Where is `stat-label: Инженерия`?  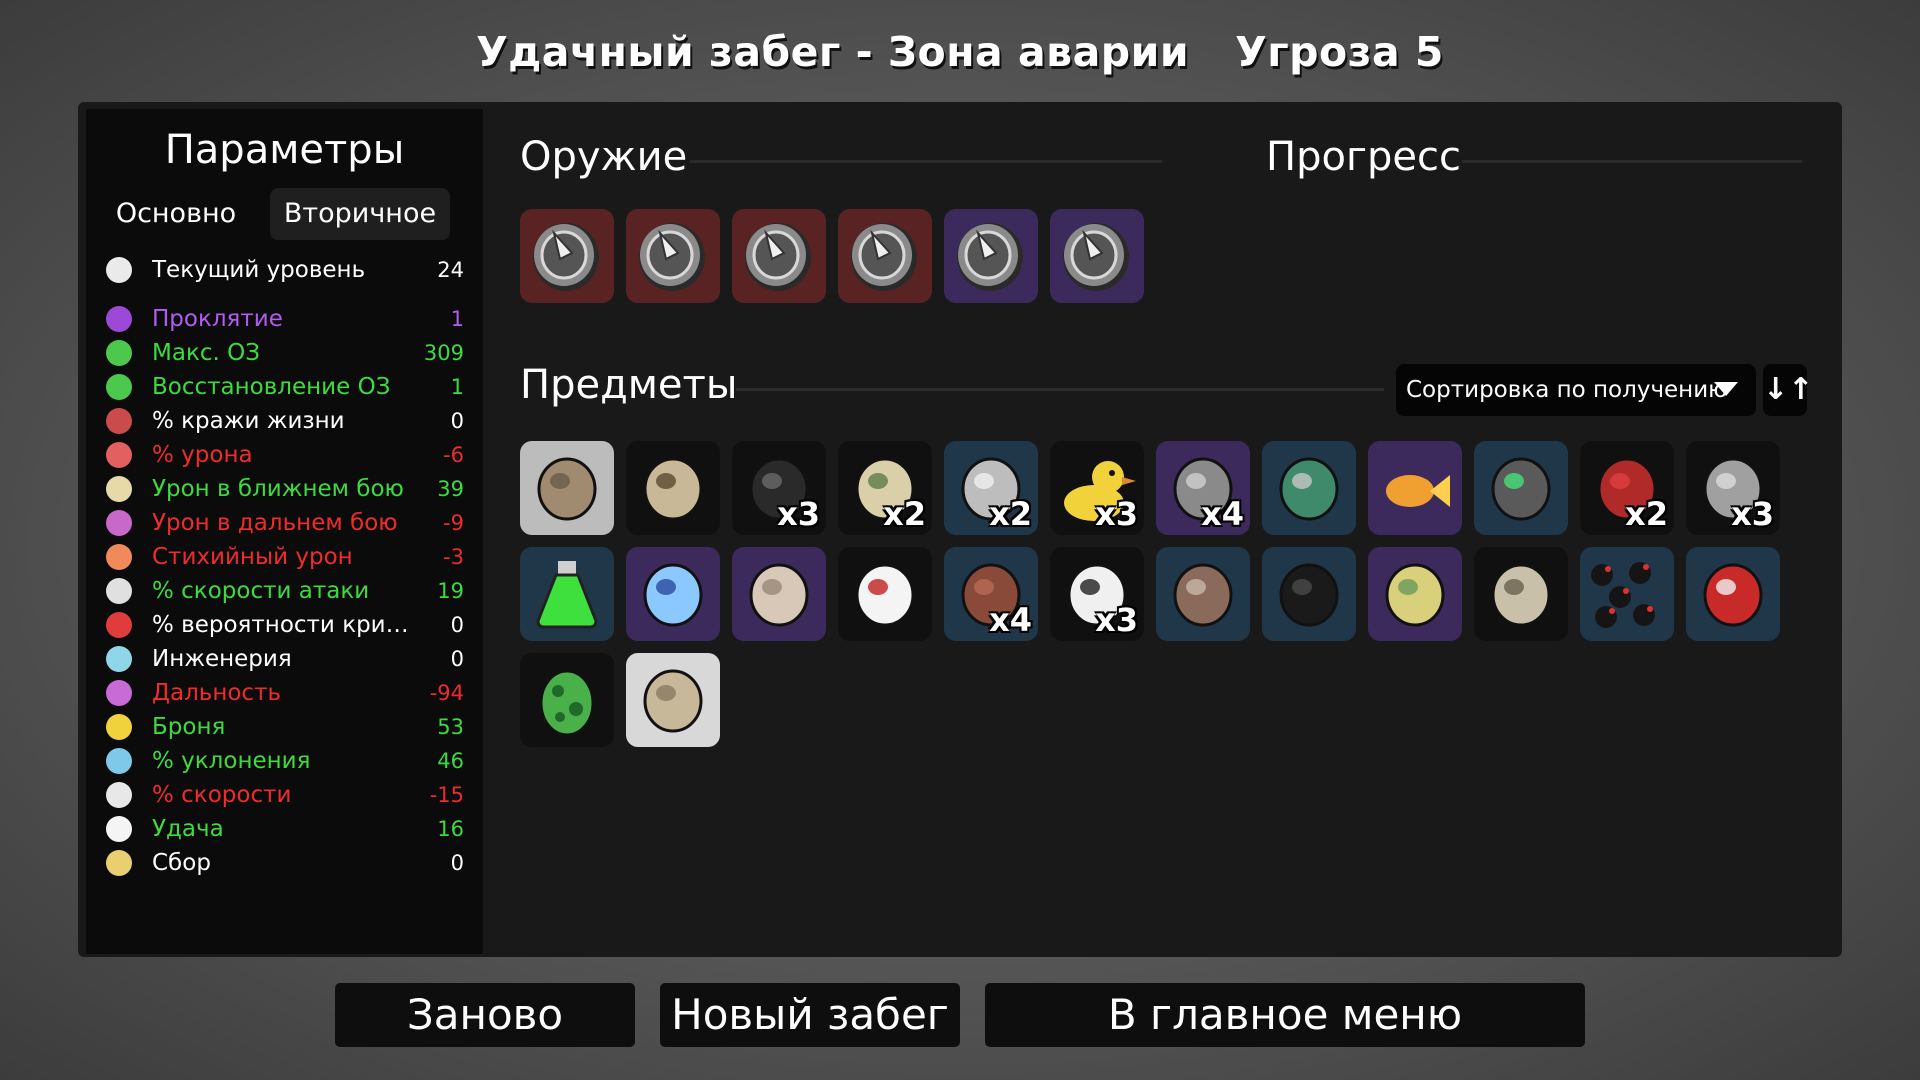
stat-label: Инженерия is located at coordinates (222, 659).